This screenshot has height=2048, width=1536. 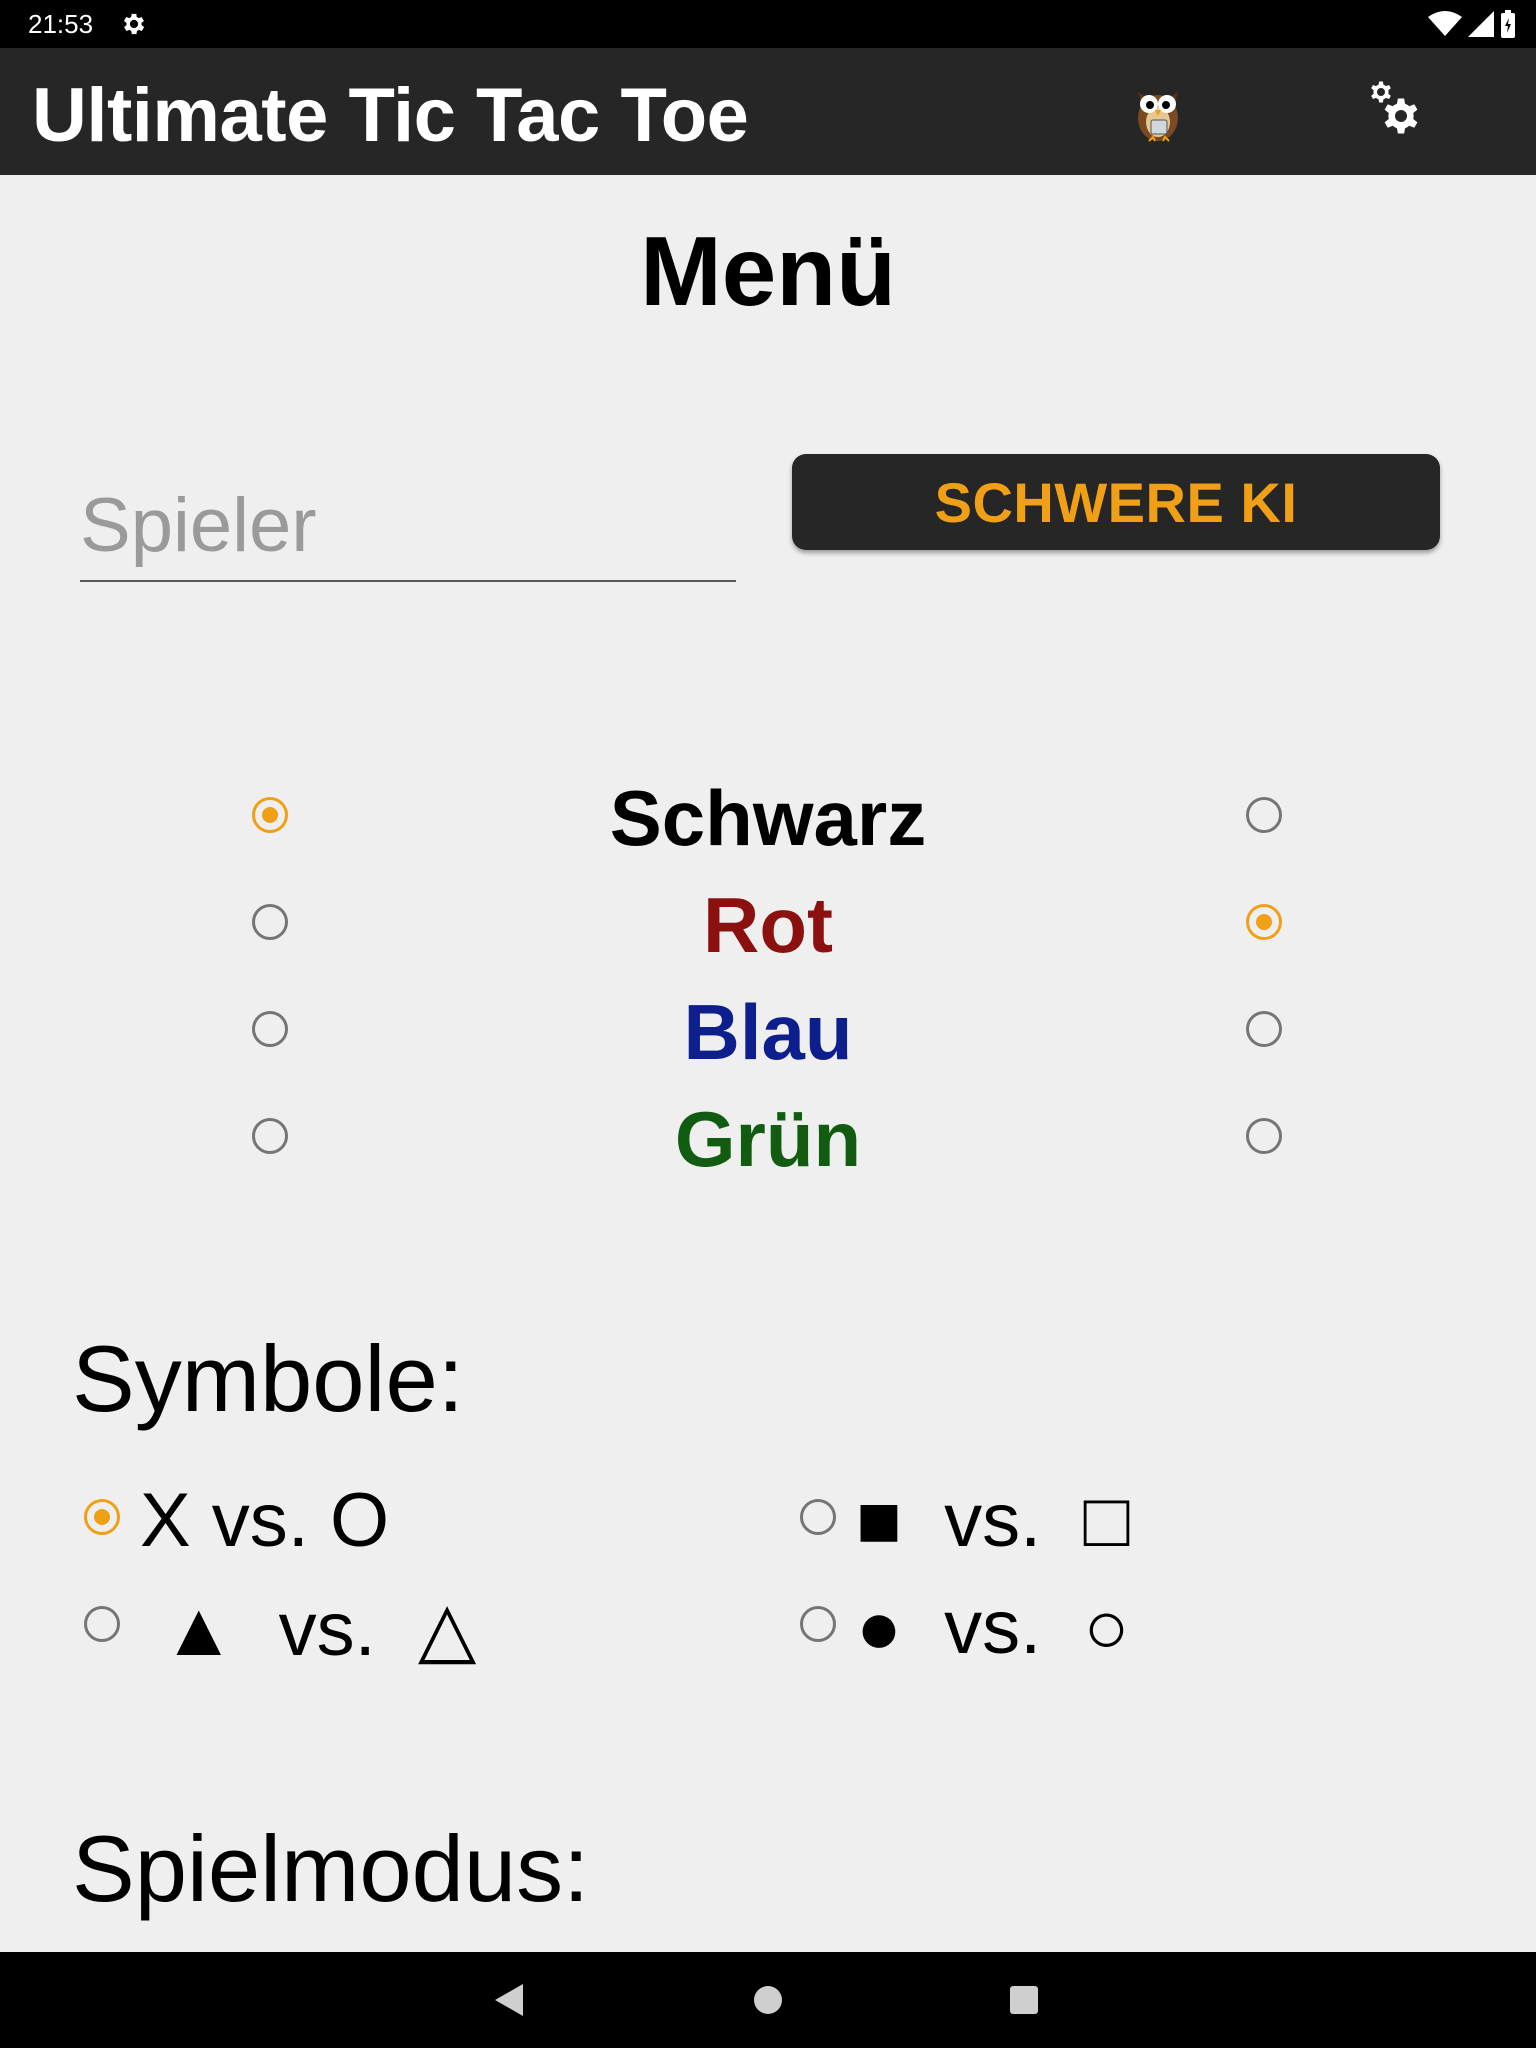 I want to click on symbol-radio-circle, so click(x=818, y=1624).